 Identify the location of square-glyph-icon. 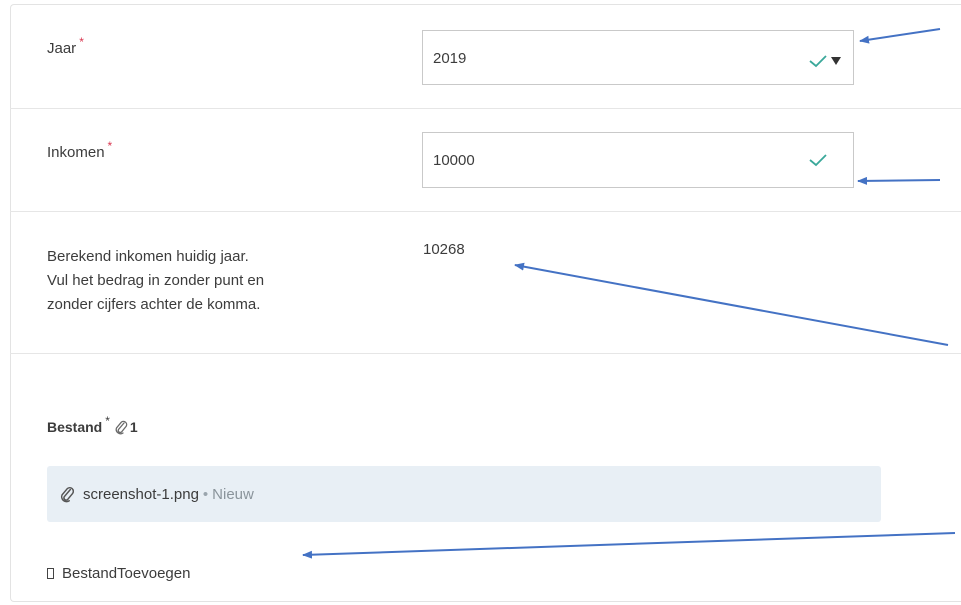
(50, 573).